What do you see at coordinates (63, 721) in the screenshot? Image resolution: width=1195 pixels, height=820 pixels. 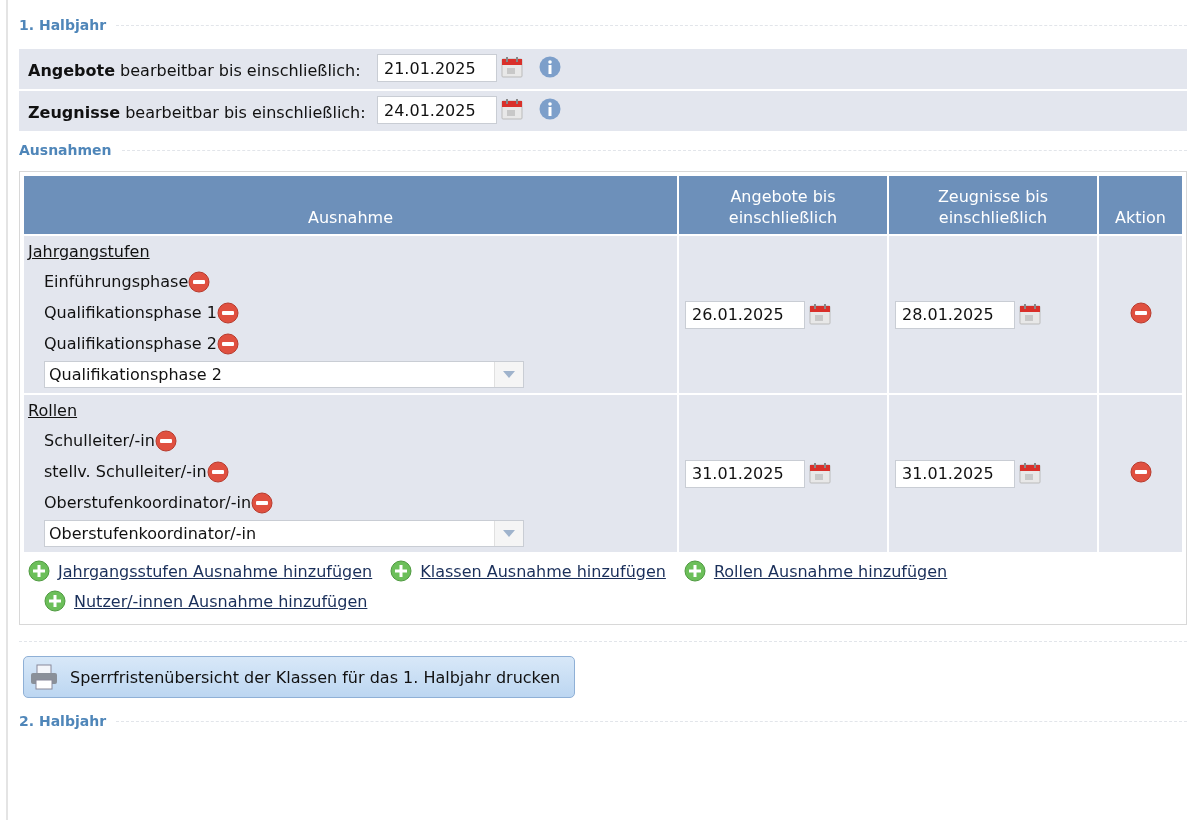 I see `section-heading: 2. Halbjahr` at bounding box center [63, 721].